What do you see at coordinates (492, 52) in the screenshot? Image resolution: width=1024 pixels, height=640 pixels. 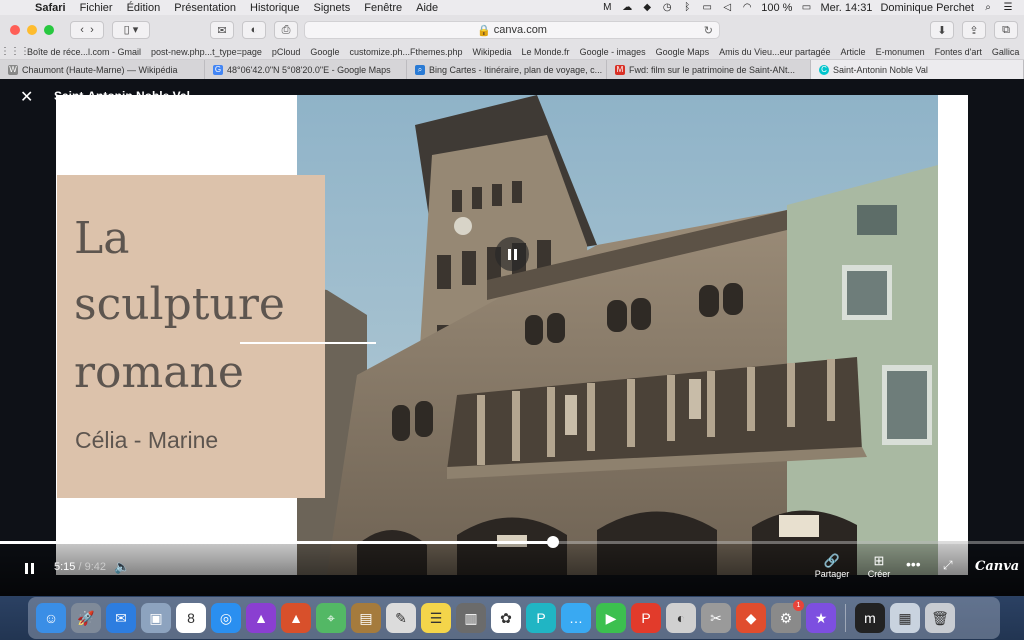 I see `bookmark-item: Wikipedia` at bounding box center [492, 52].